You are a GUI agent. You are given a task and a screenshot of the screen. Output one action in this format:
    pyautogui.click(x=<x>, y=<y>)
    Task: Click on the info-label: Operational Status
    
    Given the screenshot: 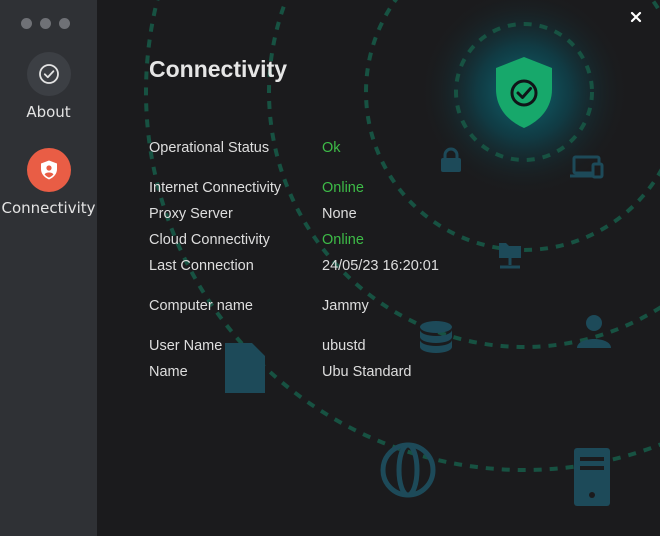 What is the action you would take?
    pyautogui.click(x=209, y=148)
    